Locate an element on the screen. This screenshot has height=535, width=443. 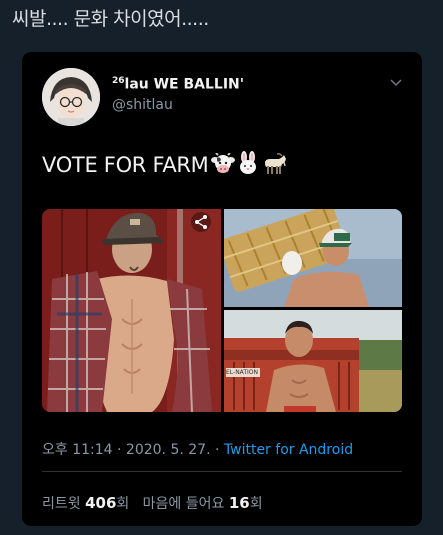
retweet-stat: 리트윗 406회 is located at coordinates (86, 503).